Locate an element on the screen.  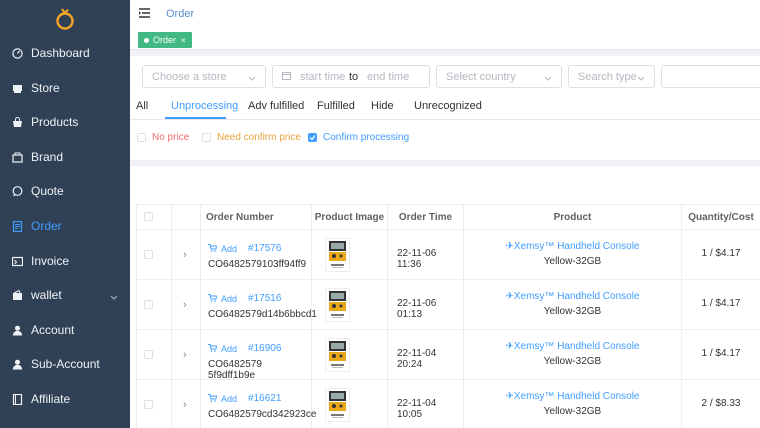
filter-need-confirm-price: Need confirm price is located at coordinates (251, 137).